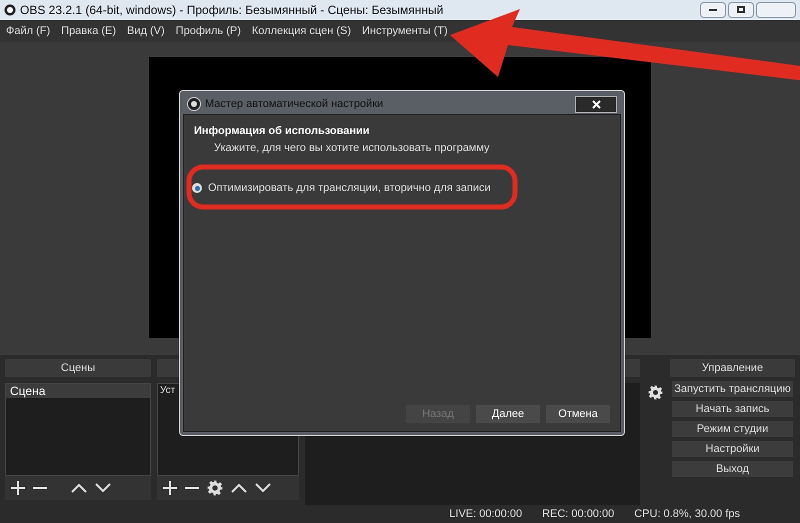  Describe the element at coordinates (732, 409) in the screenshot. I see `control-button: Начать запись` at that location.